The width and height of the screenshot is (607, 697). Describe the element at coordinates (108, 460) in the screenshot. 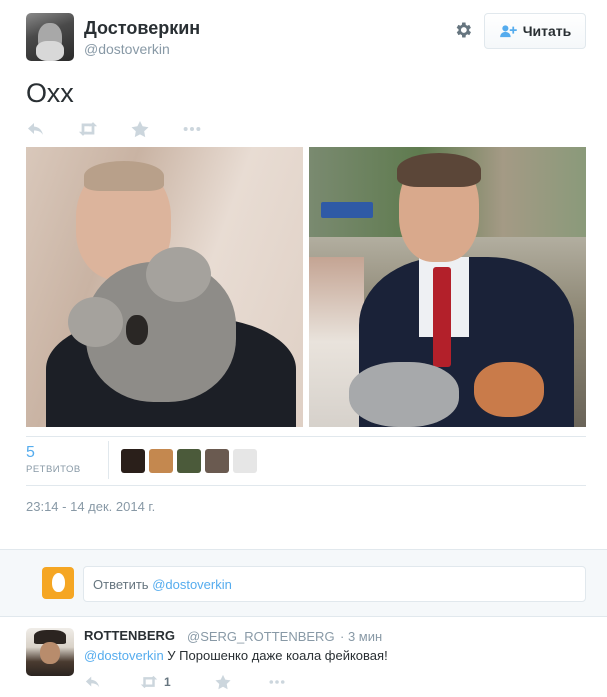

I see `stats-separator` at that location.